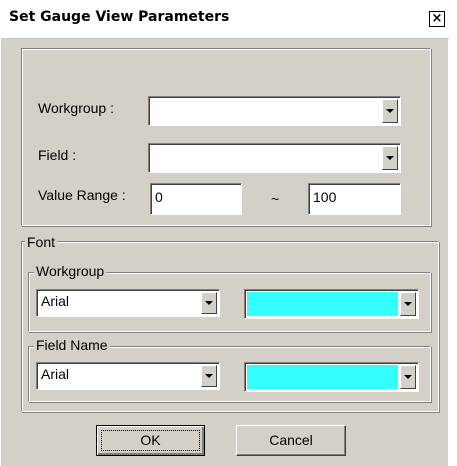 The width and height of the screenshot is (457, 466). I want to click on range-max-input: 100, so click(354, 199).